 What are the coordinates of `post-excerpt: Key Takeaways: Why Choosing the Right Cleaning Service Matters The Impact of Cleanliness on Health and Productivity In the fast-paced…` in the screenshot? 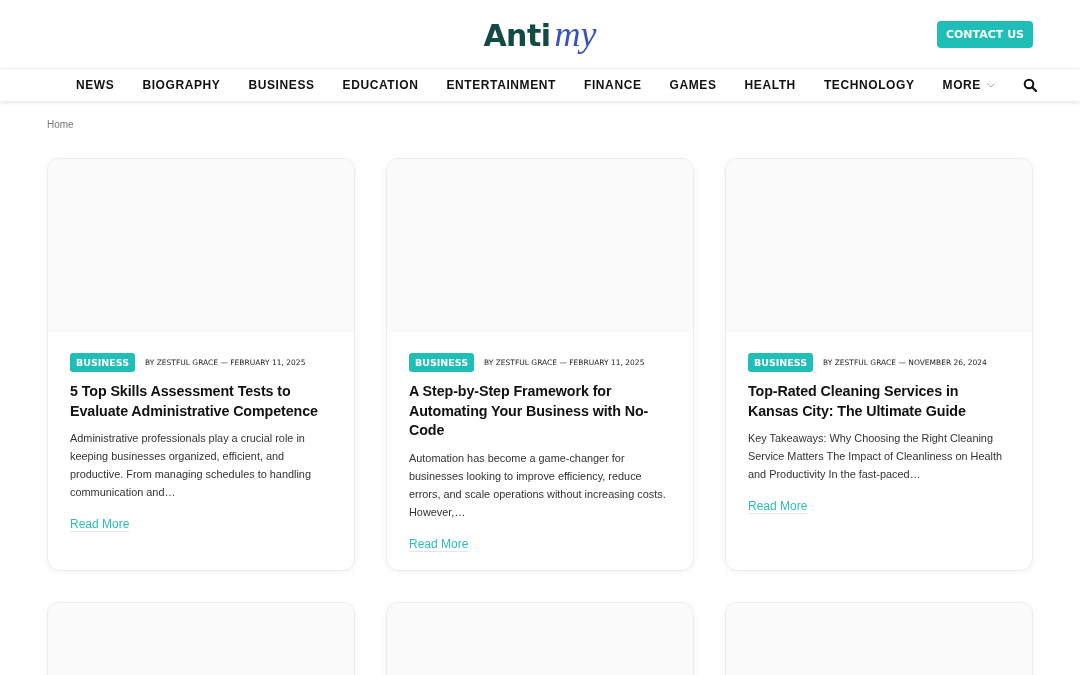 It's located at (876, 456).